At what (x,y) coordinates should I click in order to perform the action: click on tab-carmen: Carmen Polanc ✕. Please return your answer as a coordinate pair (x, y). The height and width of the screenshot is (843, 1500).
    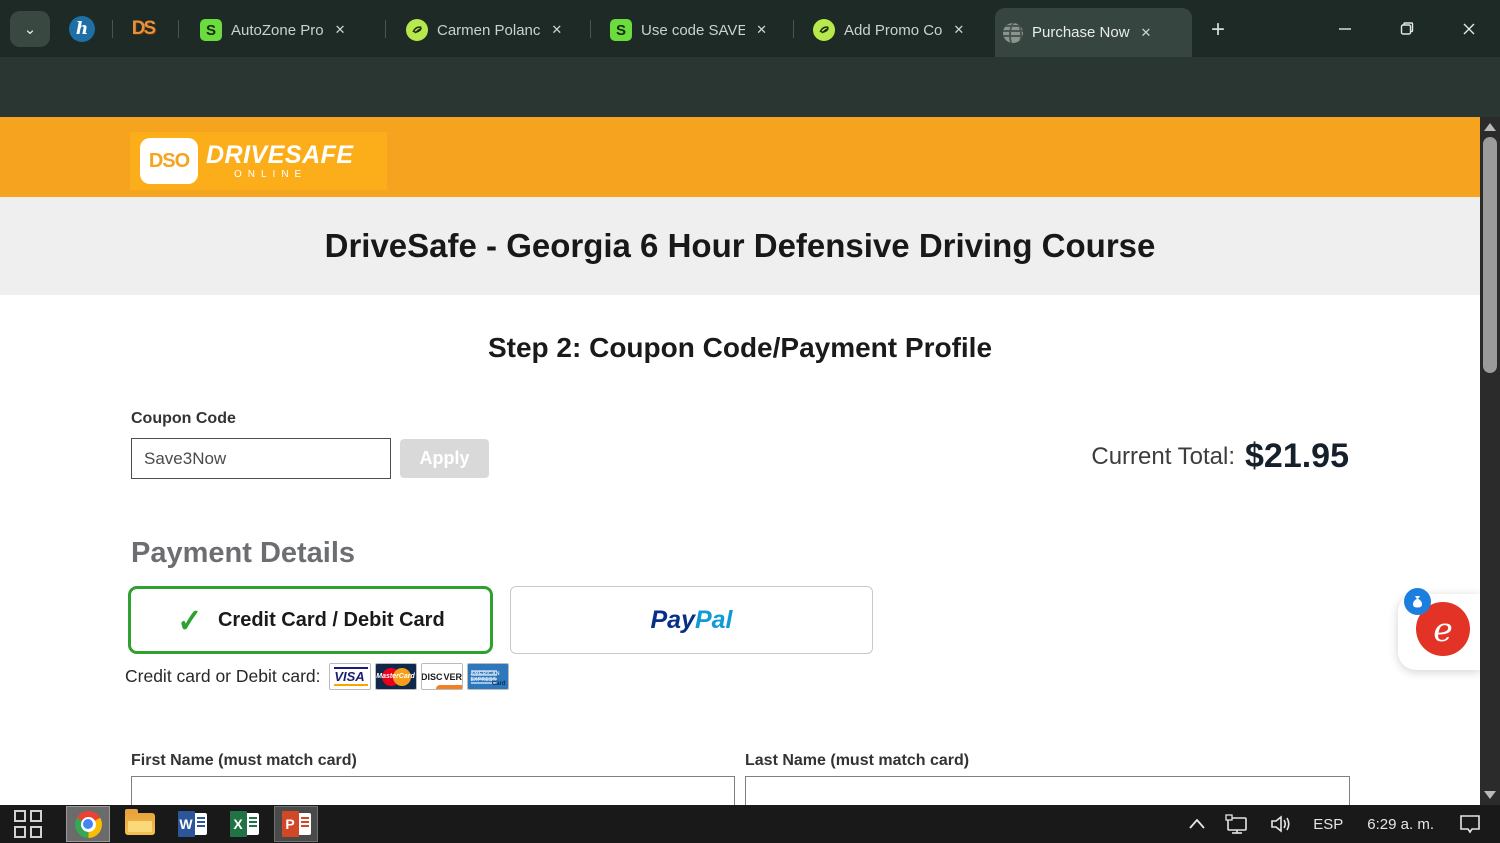
    Looking at the image, I should click on (487, 30).